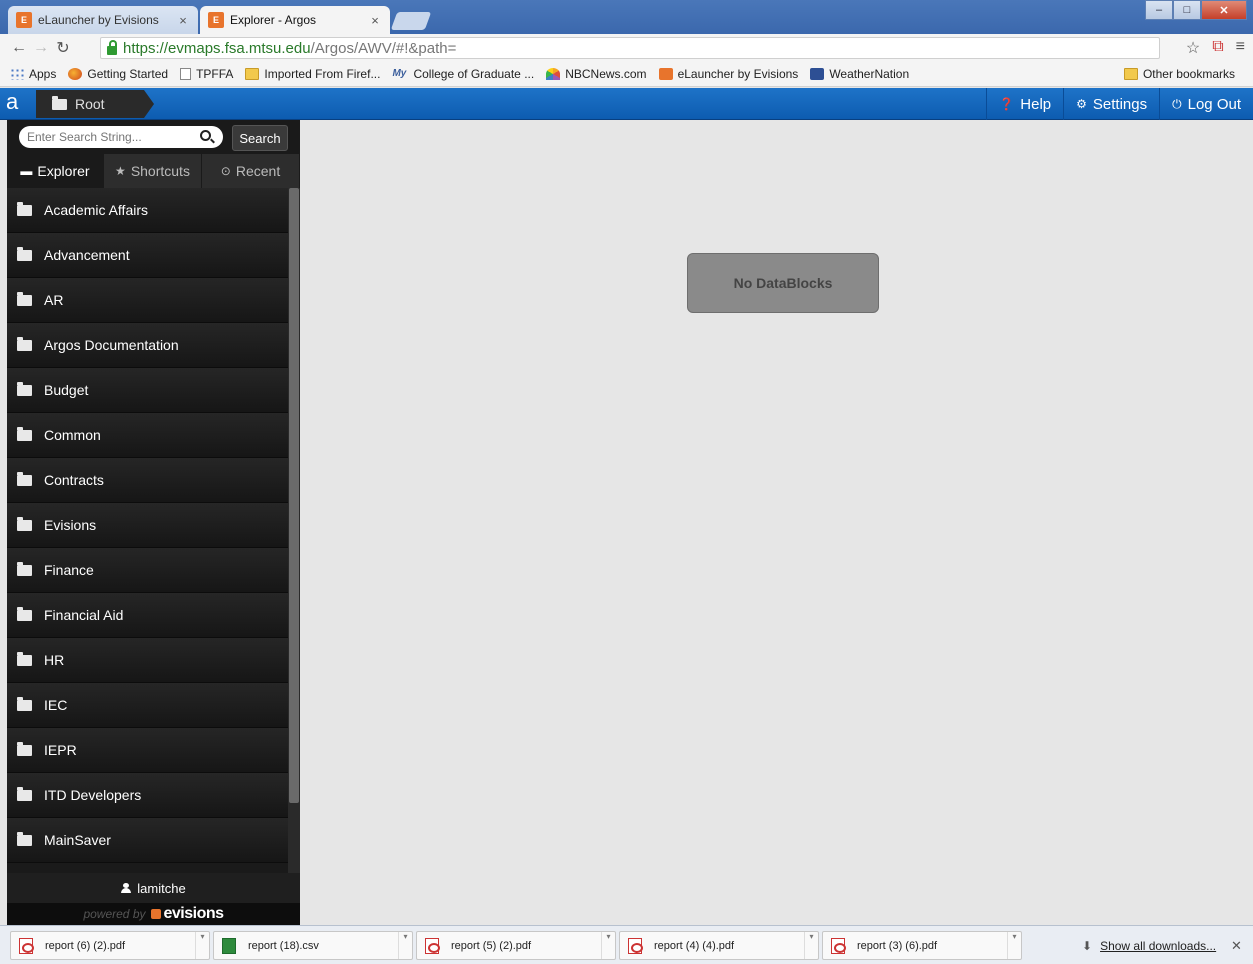  What do you see at coordinates (95, 104) in the screenshot?
I see `breadcrumb-root: Root` at bounding box center [95, 104].